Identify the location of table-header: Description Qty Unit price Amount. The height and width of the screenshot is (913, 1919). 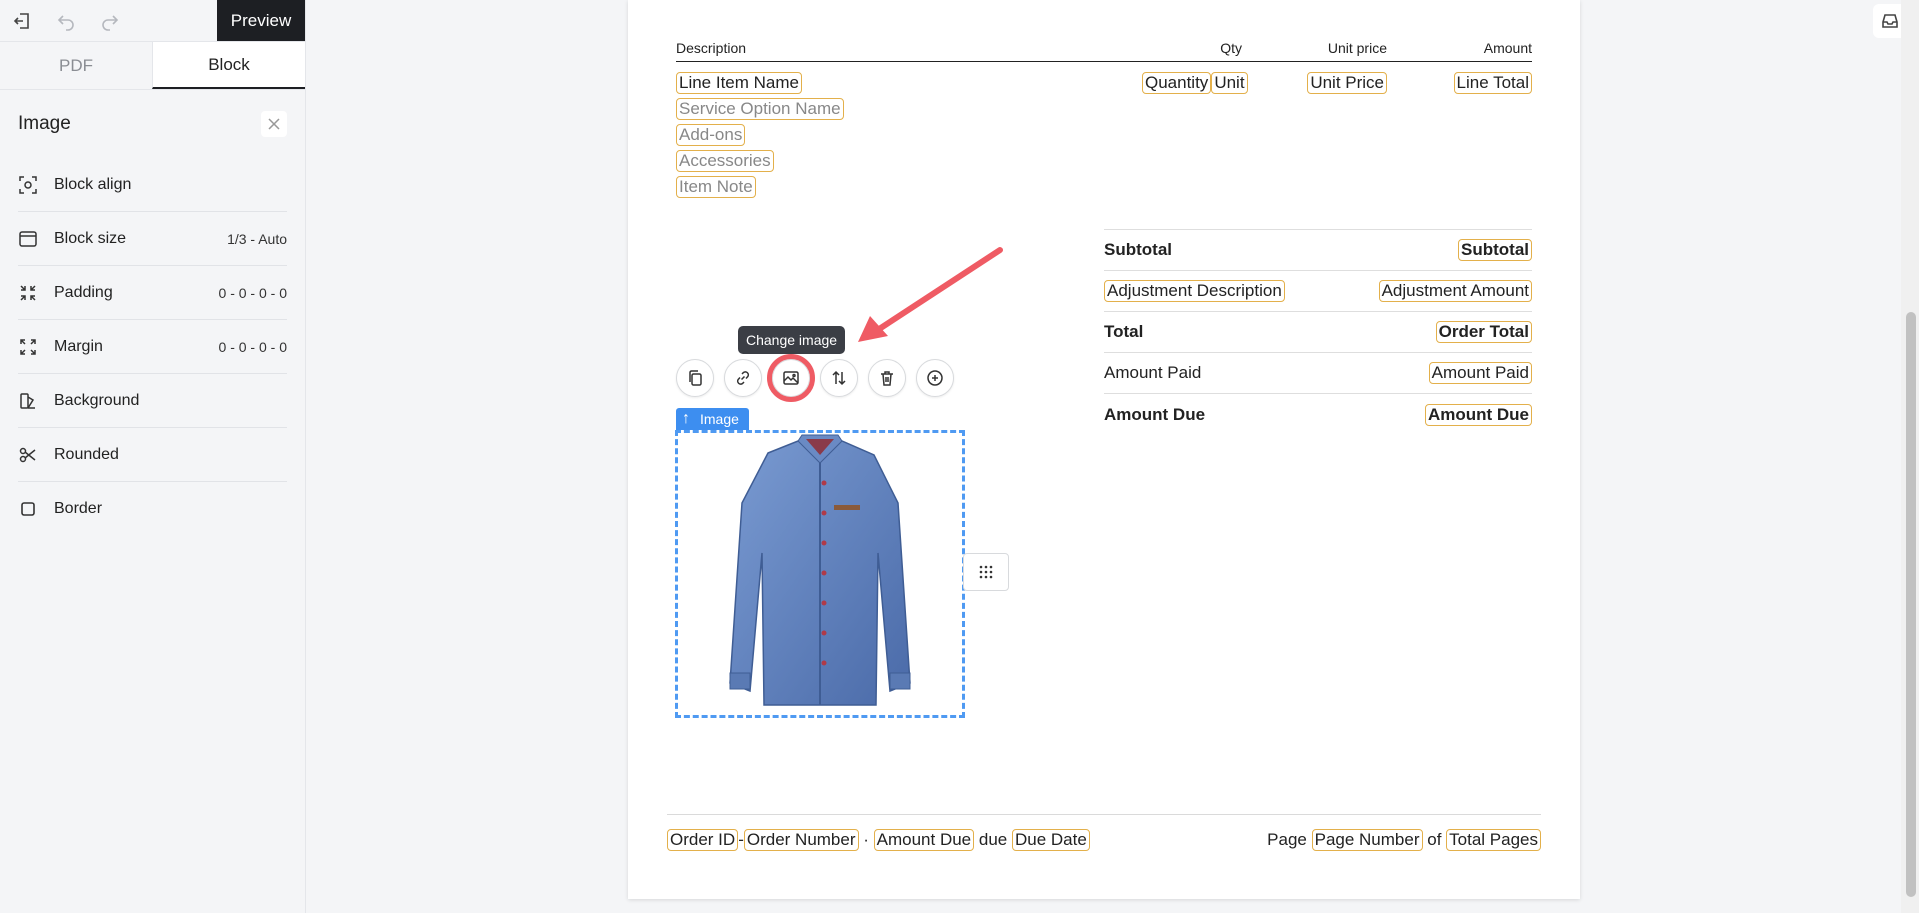
(1104, 48).